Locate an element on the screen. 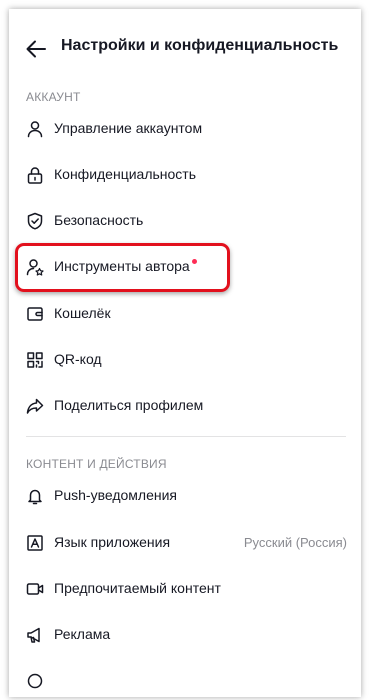 This screenshot has width=375, height=700. settings-item-qr-code: QR-код is located at coordinates (185, 361).